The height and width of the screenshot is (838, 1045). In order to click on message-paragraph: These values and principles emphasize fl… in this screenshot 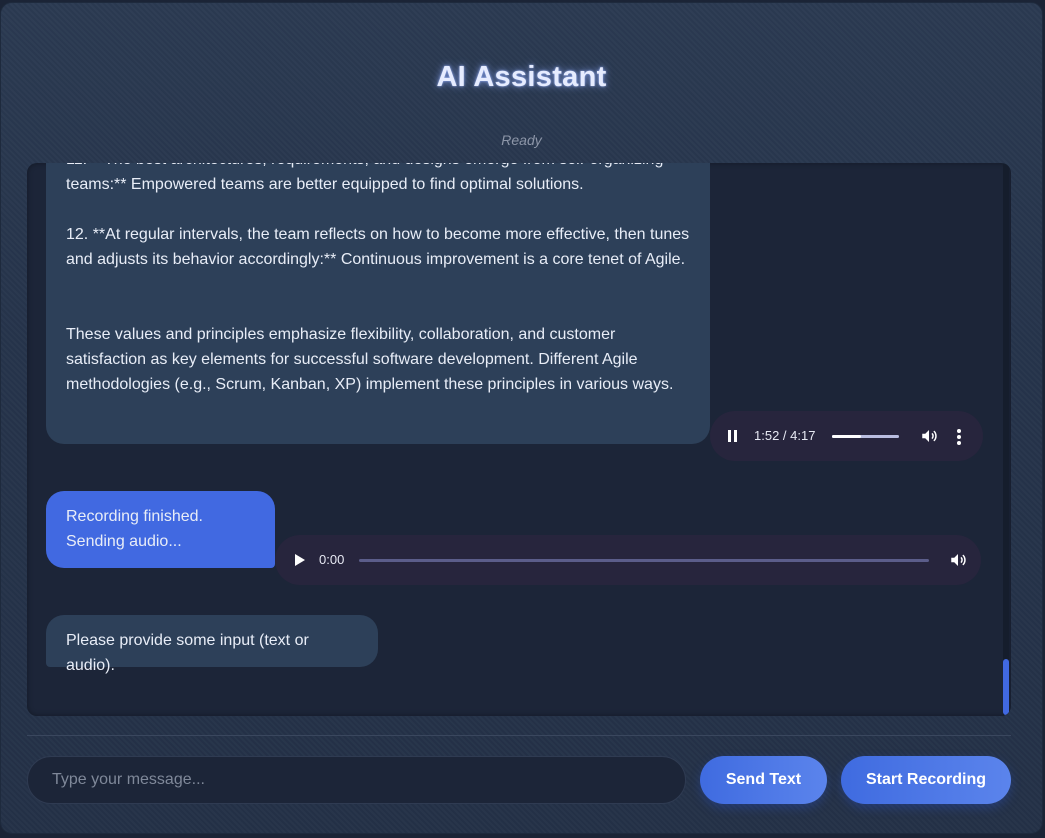, I will do `click(370, 359)`.